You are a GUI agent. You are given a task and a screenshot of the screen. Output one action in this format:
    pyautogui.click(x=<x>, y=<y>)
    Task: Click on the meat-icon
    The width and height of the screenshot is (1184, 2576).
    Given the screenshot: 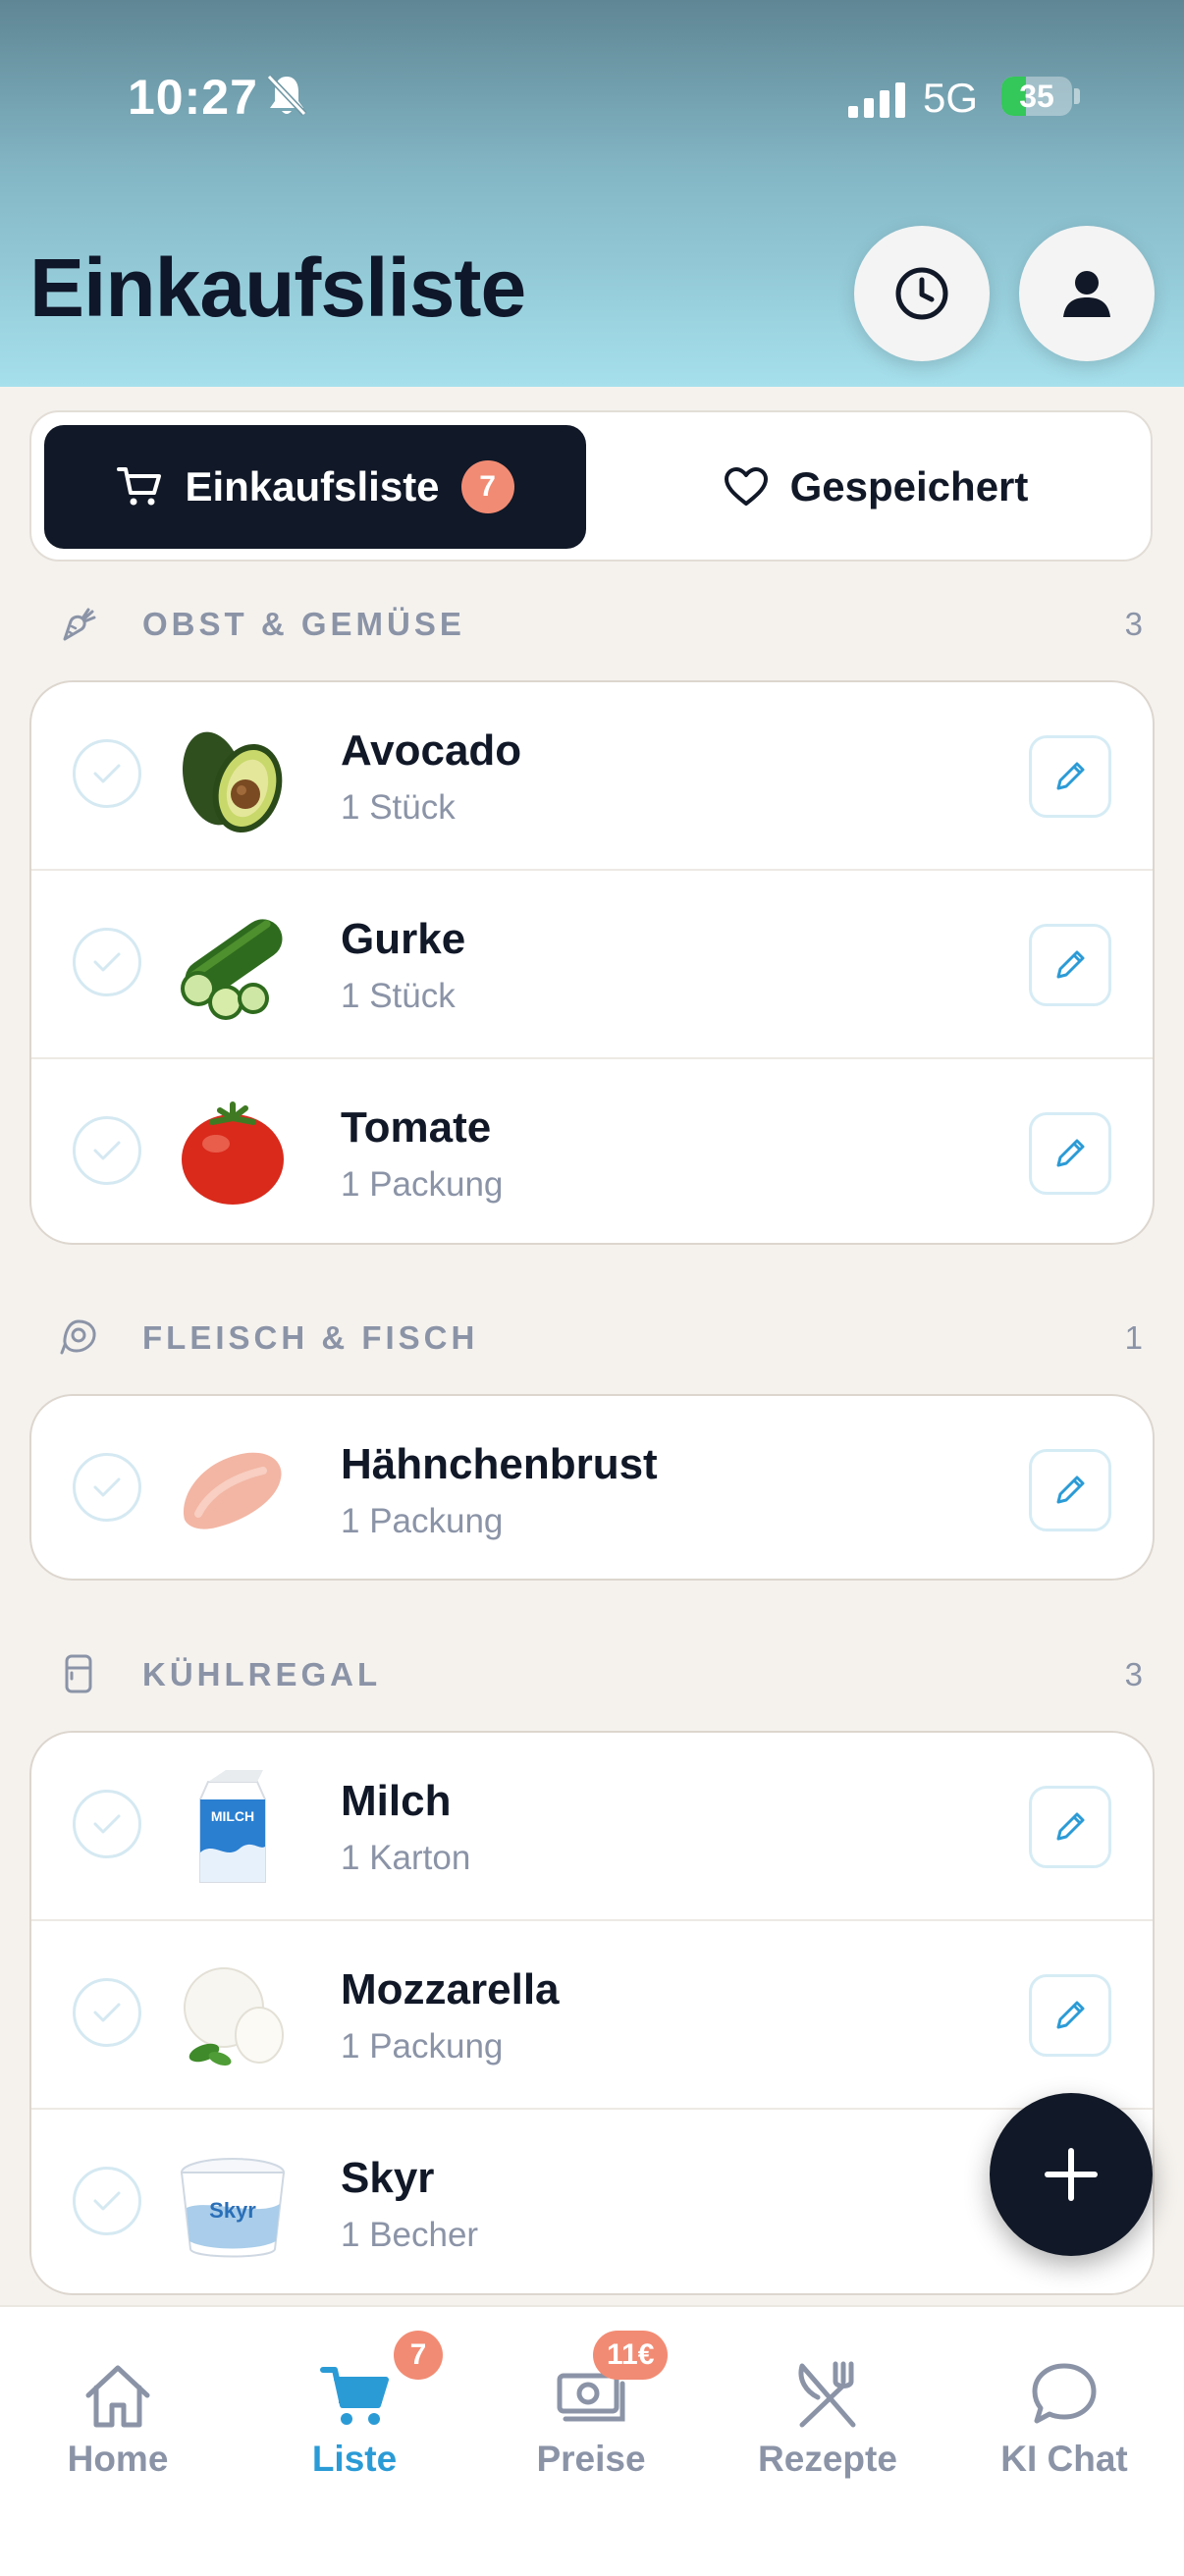 What is the action you would take?
    pyautogui.click(x=78, y=1337)
    